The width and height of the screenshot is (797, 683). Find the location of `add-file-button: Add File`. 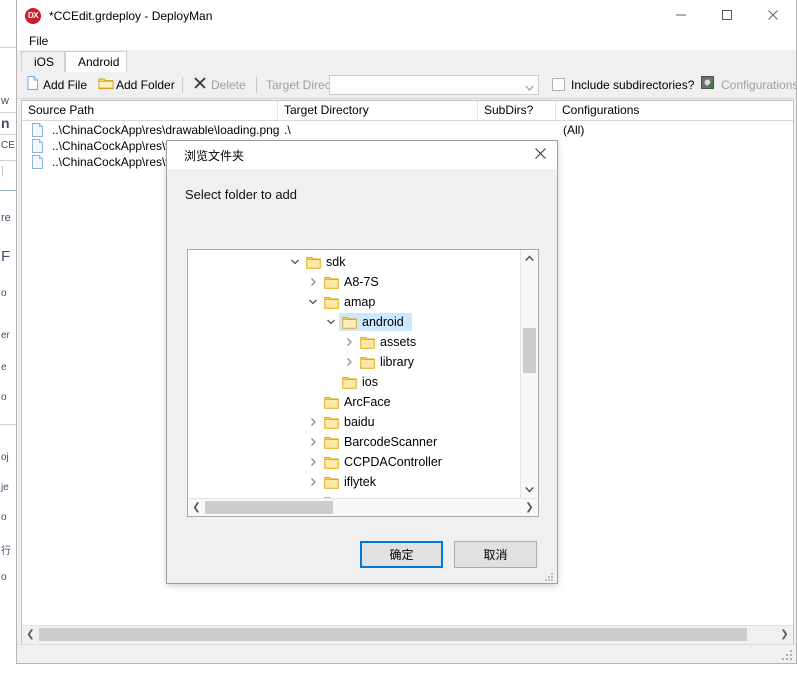

add-file-button: Add File is located at coordinates (65, 85).